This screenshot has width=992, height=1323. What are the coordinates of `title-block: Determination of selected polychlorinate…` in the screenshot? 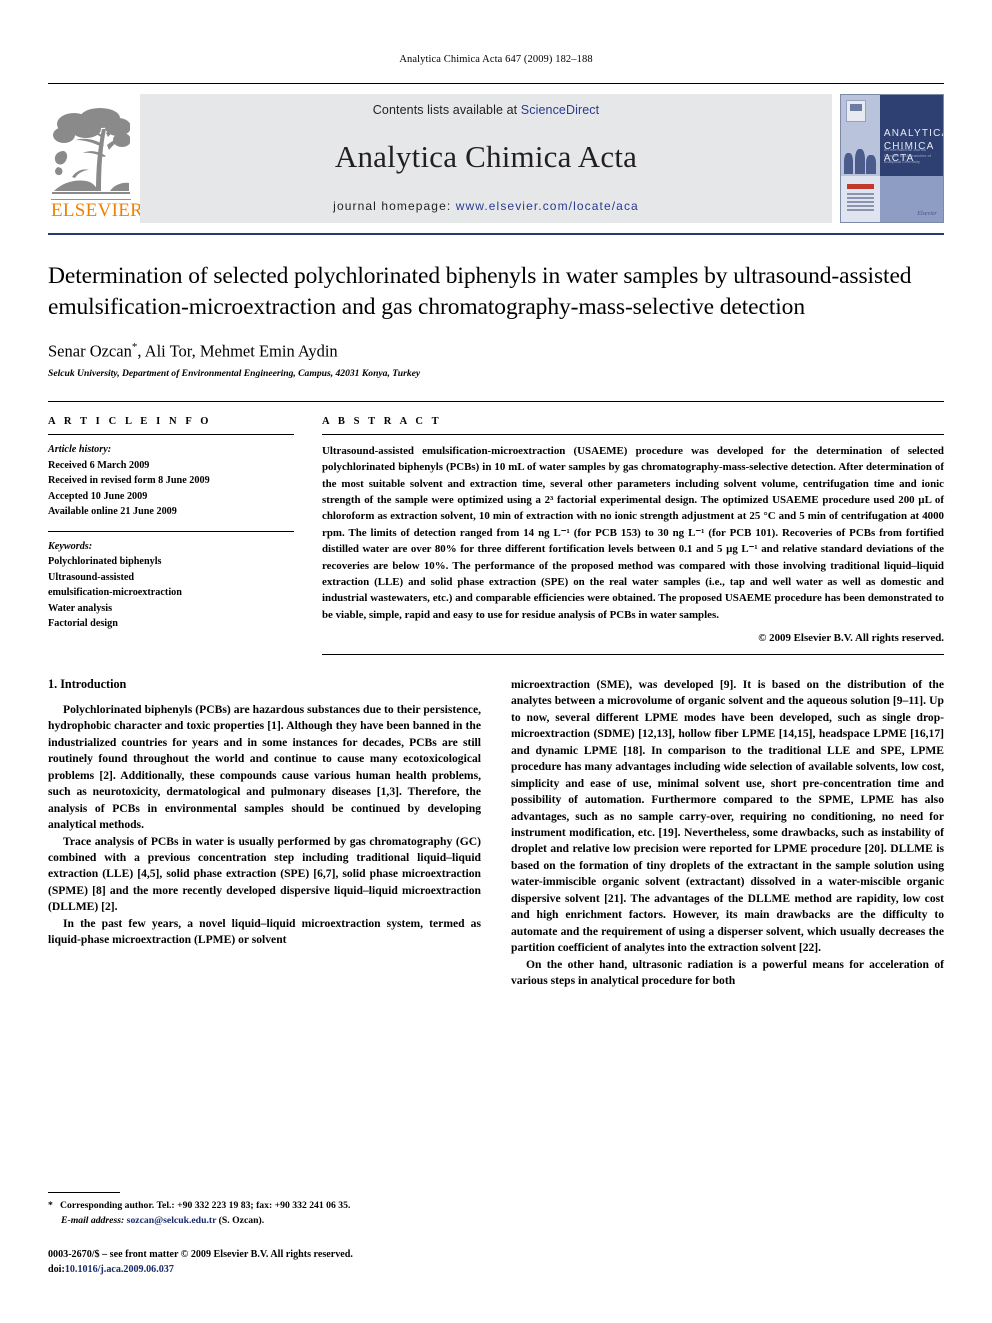 It's located at (496, 320).